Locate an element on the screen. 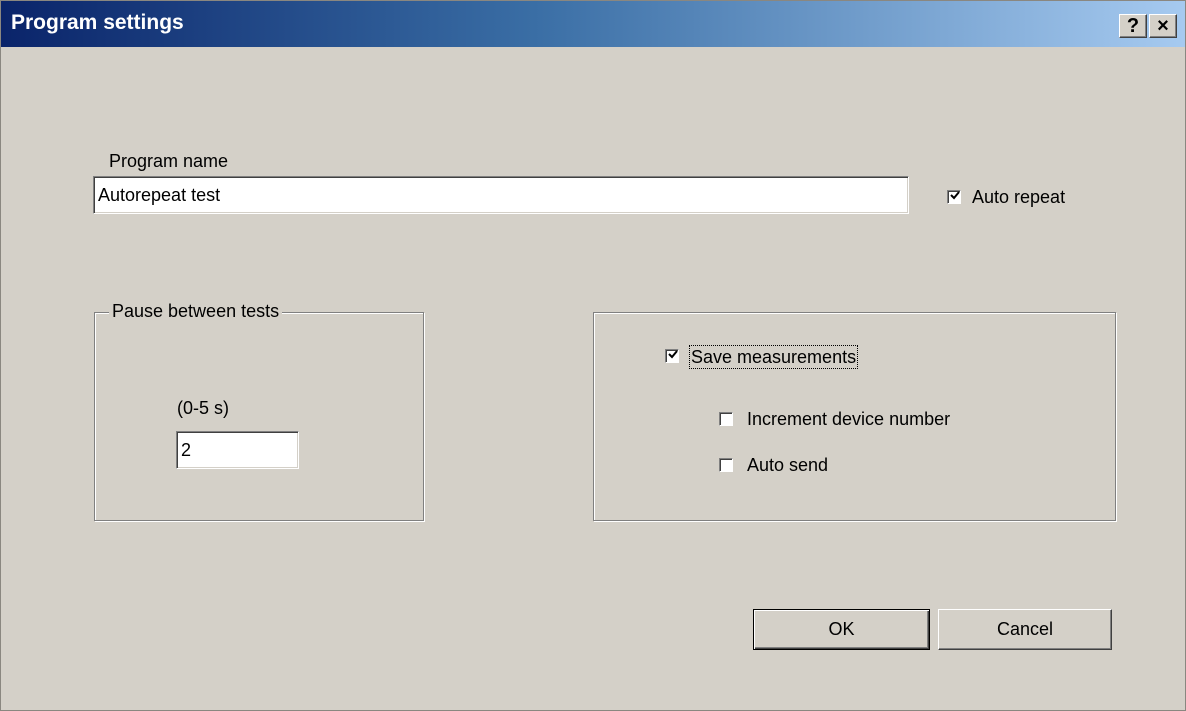 This screenshot has height=711, width=1186. auto-repeat-label: Auto repeat is located at coordinates (1018, 197).